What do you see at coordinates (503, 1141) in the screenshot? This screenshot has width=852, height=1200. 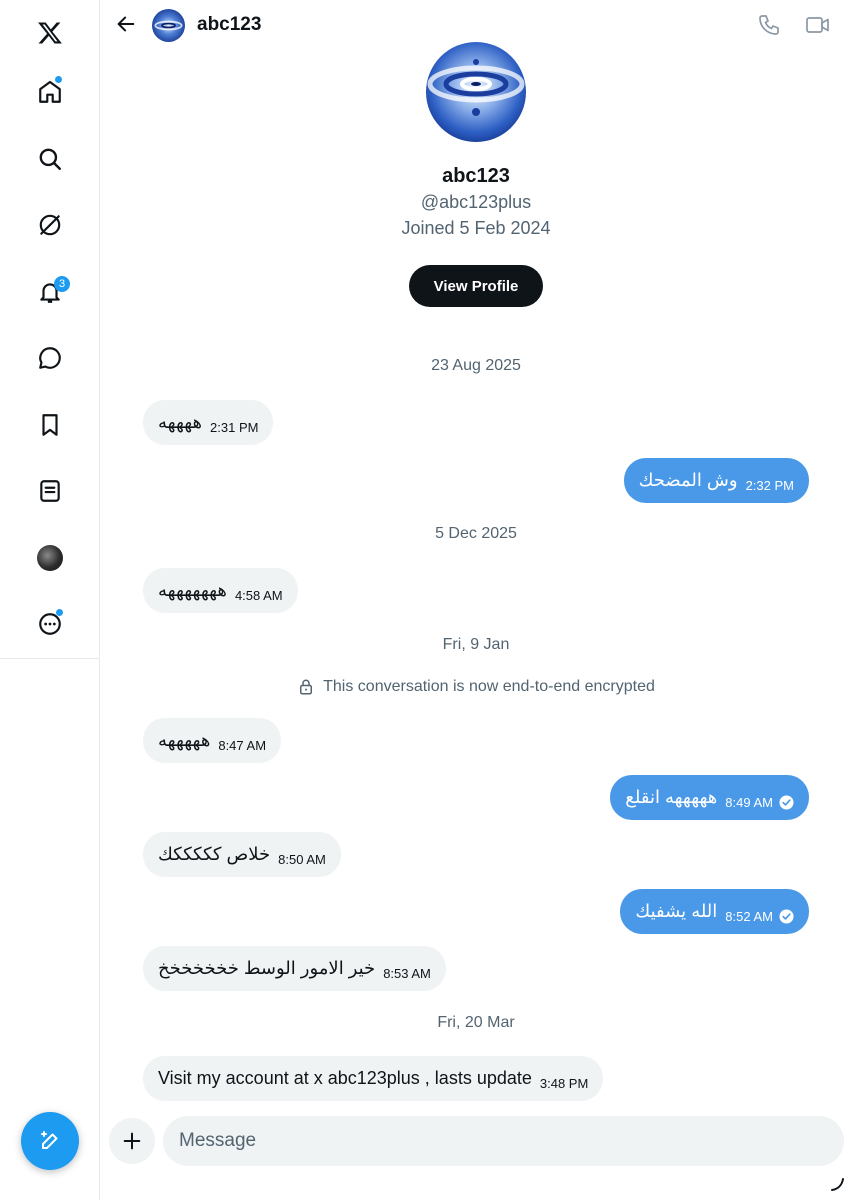 I see `message-input` at bounding box center [503, 1141].